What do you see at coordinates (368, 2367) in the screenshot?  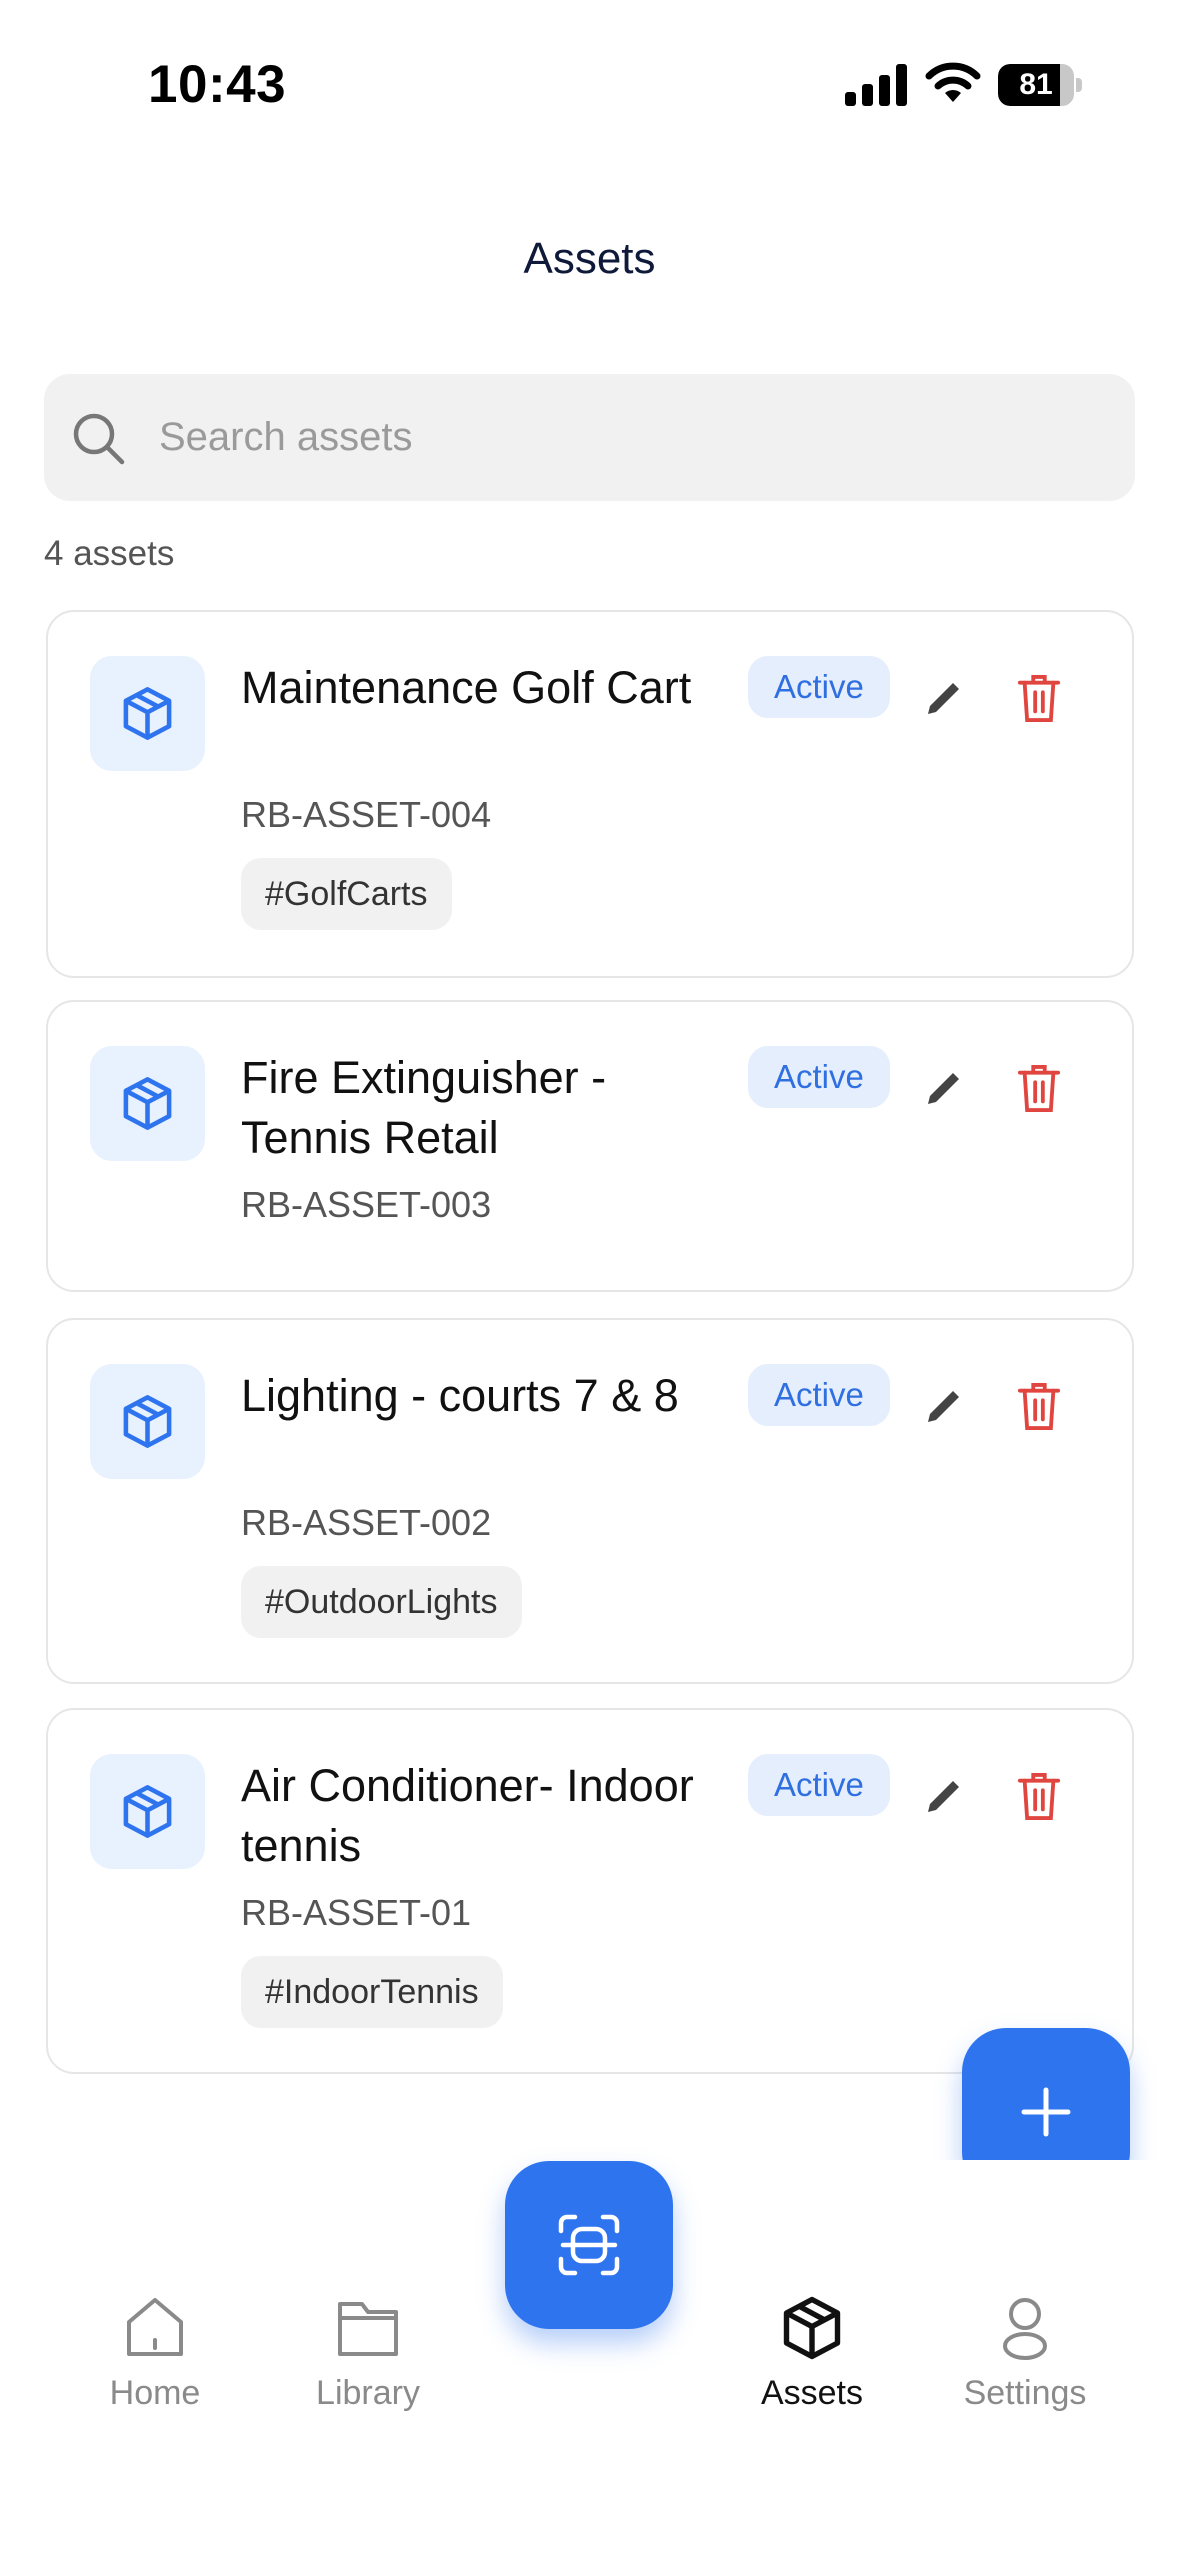 I see `nav-library: Library` at bounding box center [368, 2367].